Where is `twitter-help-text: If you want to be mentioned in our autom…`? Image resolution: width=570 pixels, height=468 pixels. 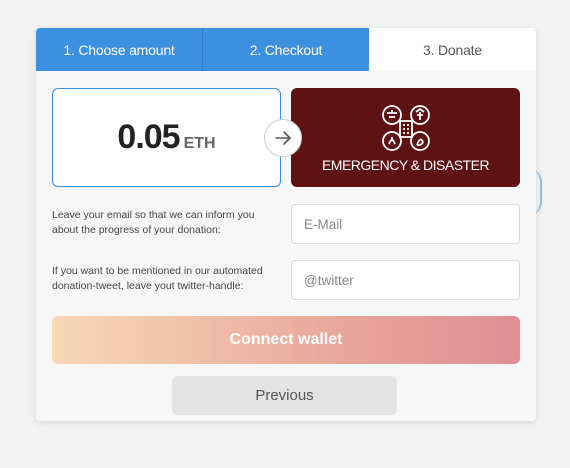 twitter-help-text: If you want to be mentioned in our autom… is located at coordinates (157, 278).